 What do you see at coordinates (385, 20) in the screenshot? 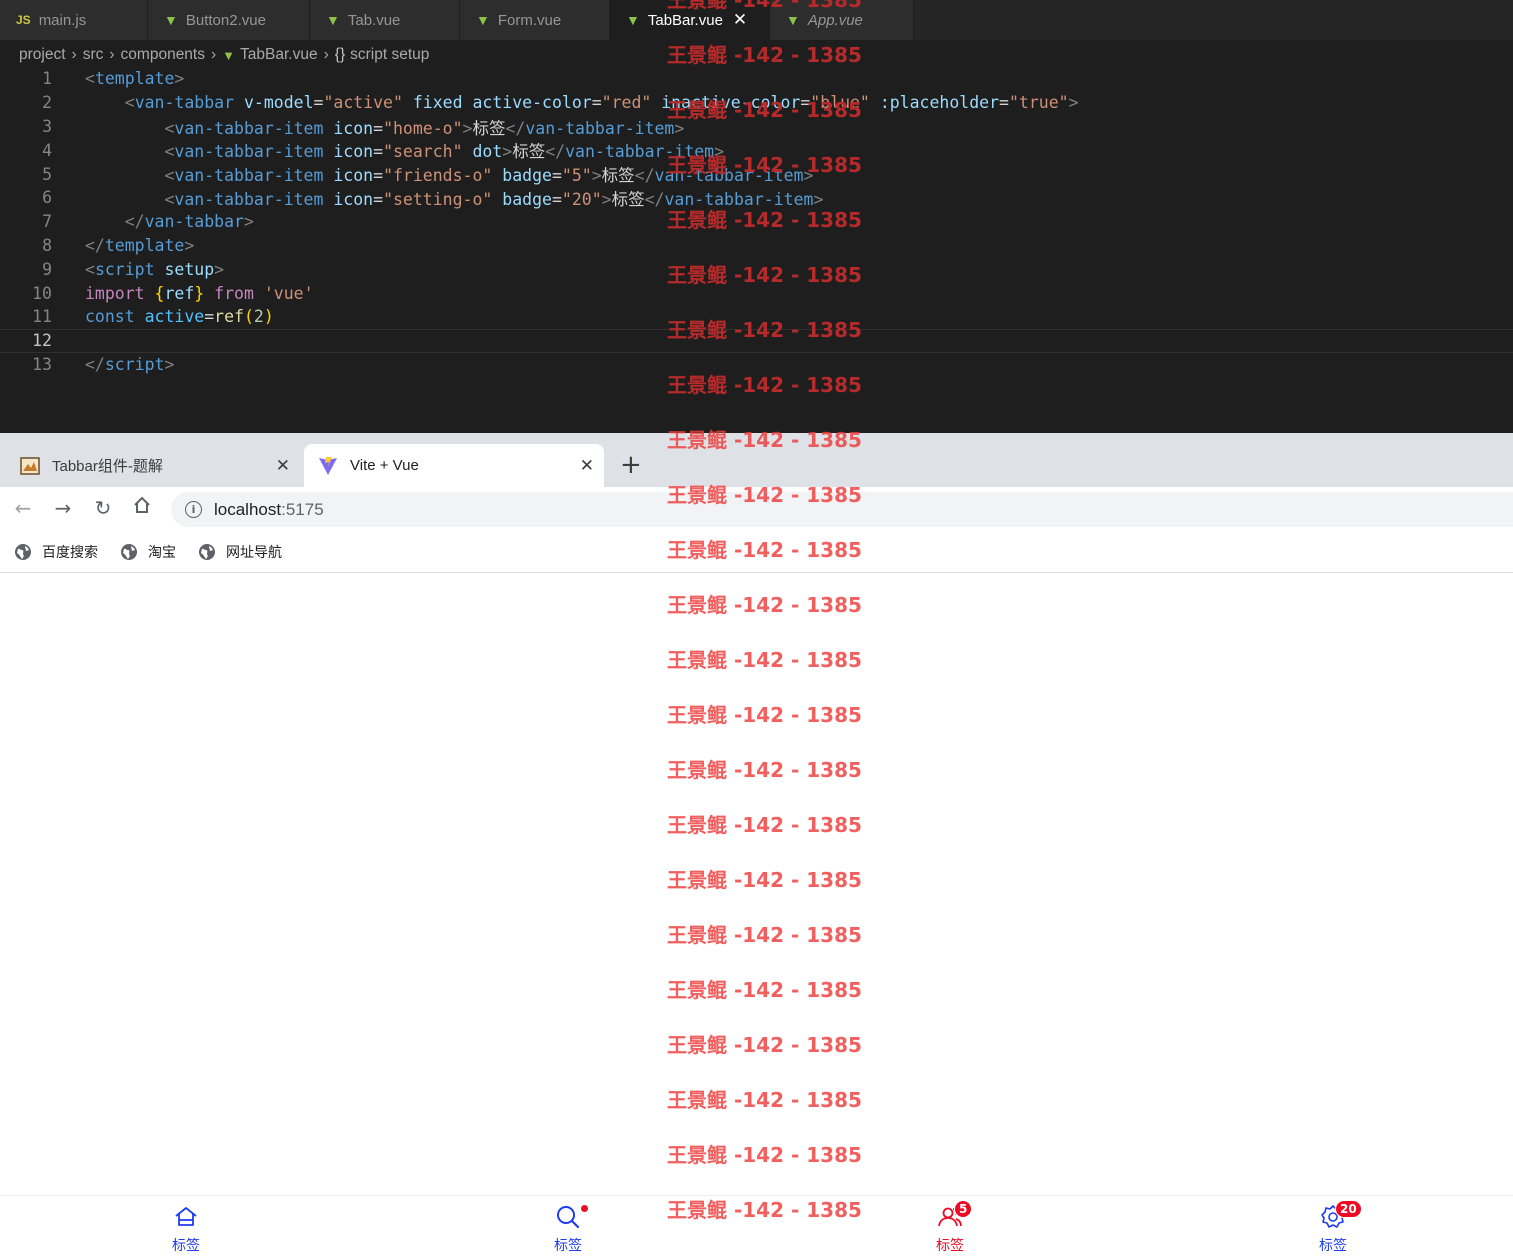
I see `editor-tab-tab-vue: ▼ Tab.vue` at bounding box center [385, 20].